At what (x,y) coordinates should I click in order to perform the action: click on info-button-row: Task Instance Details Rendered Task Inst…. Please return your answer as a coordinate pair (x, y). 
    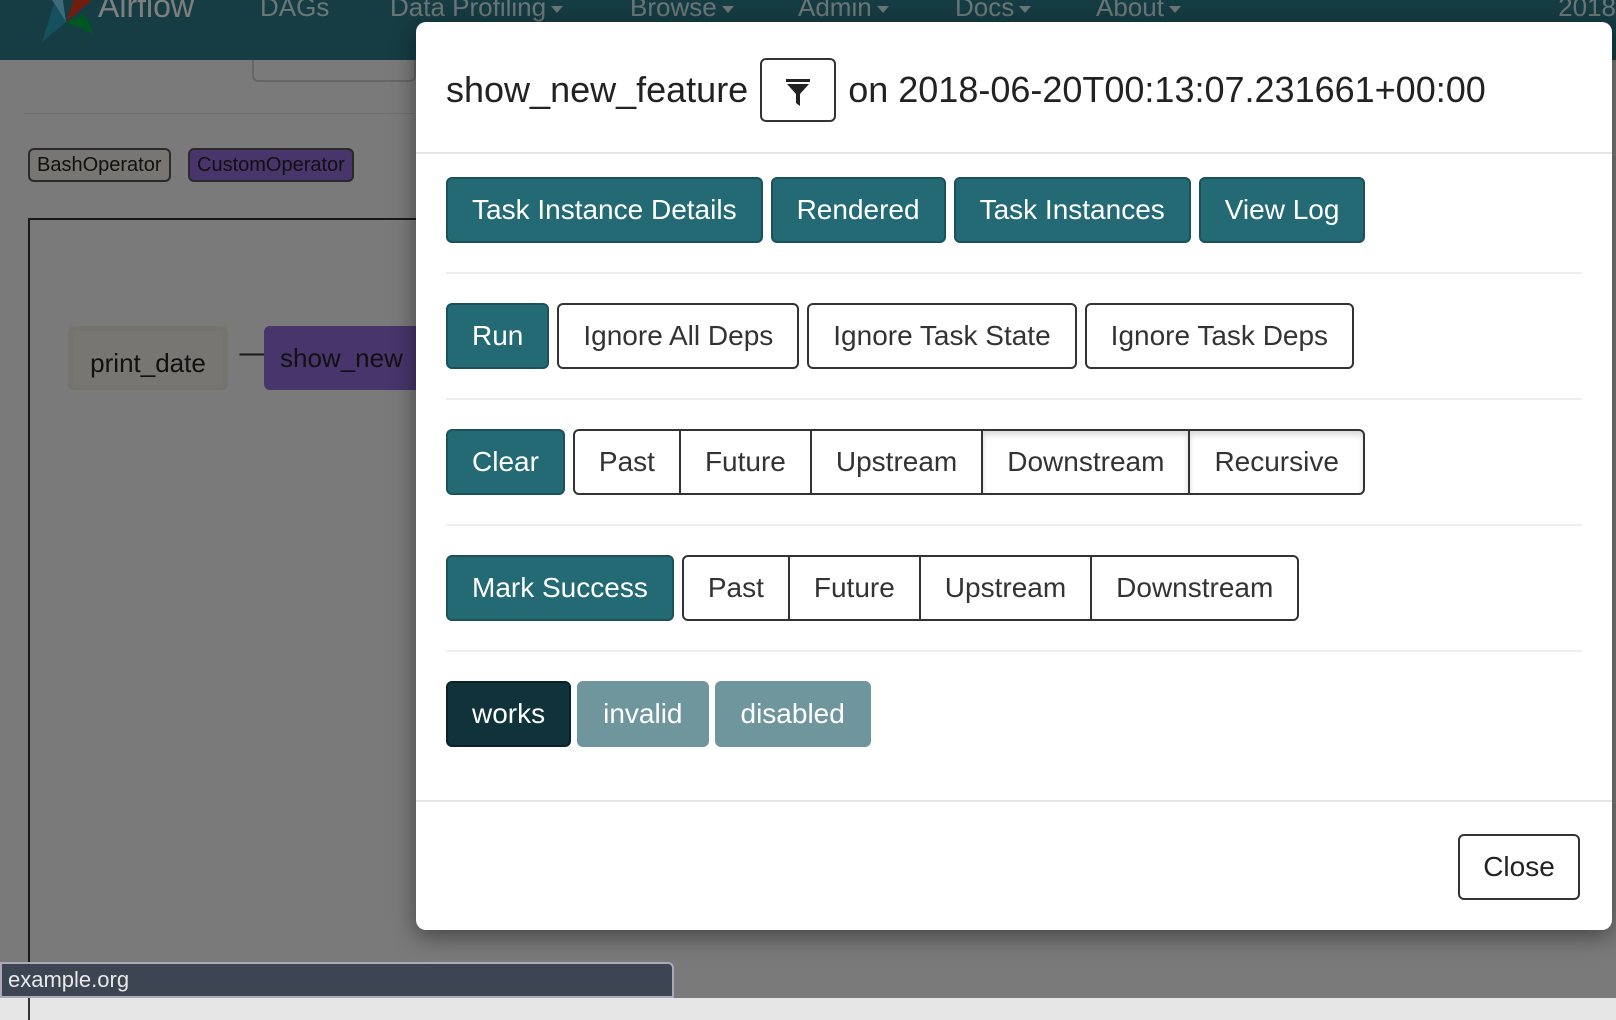
    Looking at the image, I should click on (906, 210).